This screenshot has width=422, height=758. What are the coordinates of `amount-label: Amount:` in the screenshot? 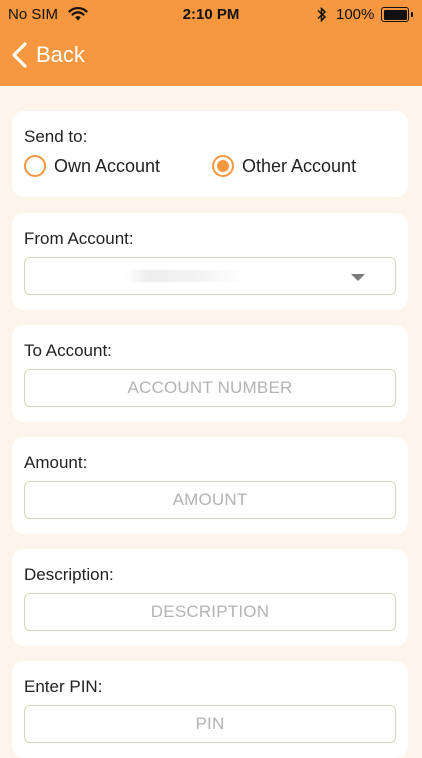 It's located at (56, 462).